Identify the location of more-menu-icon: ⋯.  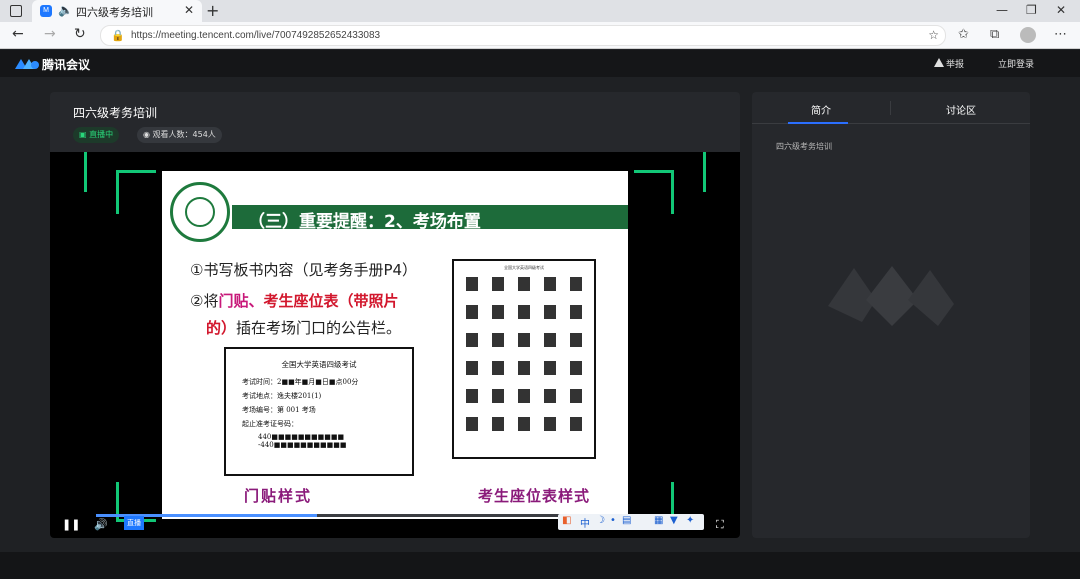
(1060, 34).